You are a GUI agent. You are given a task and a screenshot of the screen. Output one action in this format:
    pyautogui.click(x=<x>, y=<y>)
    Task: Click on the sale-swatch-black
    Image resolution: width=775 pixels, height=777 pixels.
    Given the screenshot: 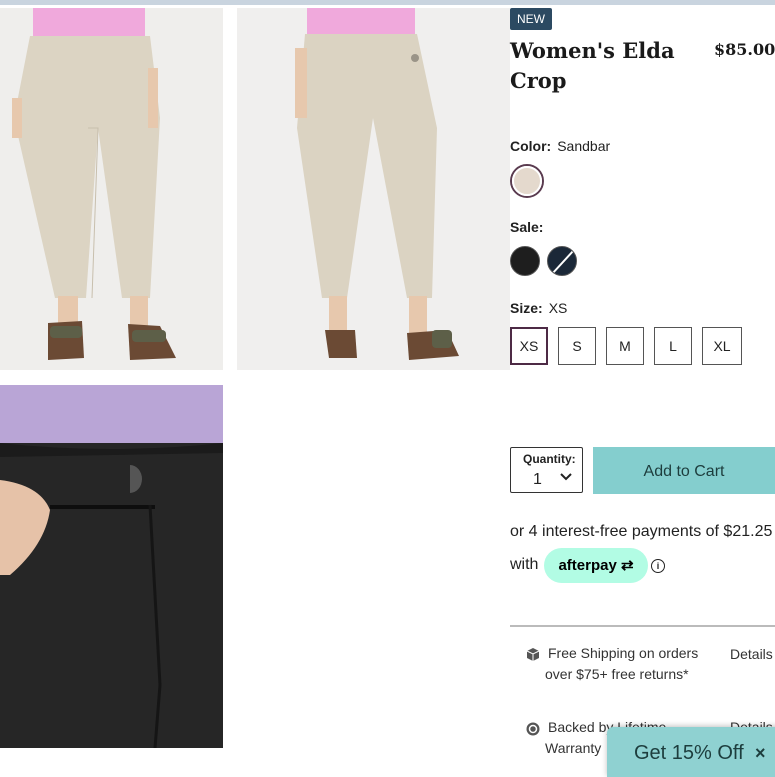 What is the action you would take?
    pyautogui.click(x=525, y=261)
    